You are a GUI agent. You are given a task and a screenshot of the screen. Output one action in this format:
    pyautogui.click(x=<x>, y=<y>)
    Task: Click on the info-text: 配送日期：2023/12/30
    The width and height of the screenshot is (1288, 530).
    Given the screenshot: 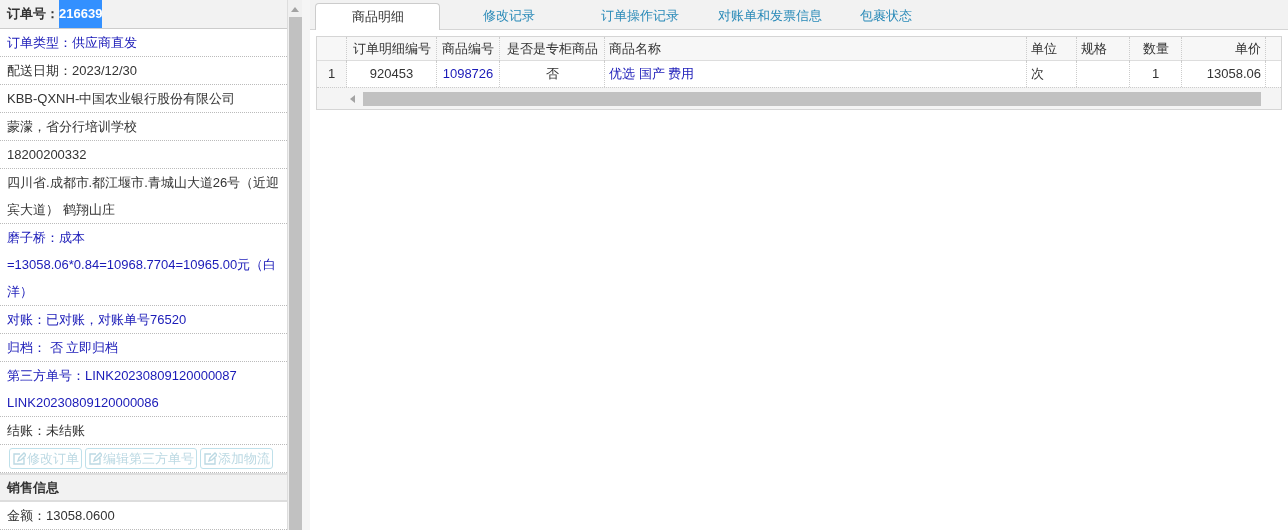 What is the action you would take?
    pyautogui.click(x=143, y=71)
    